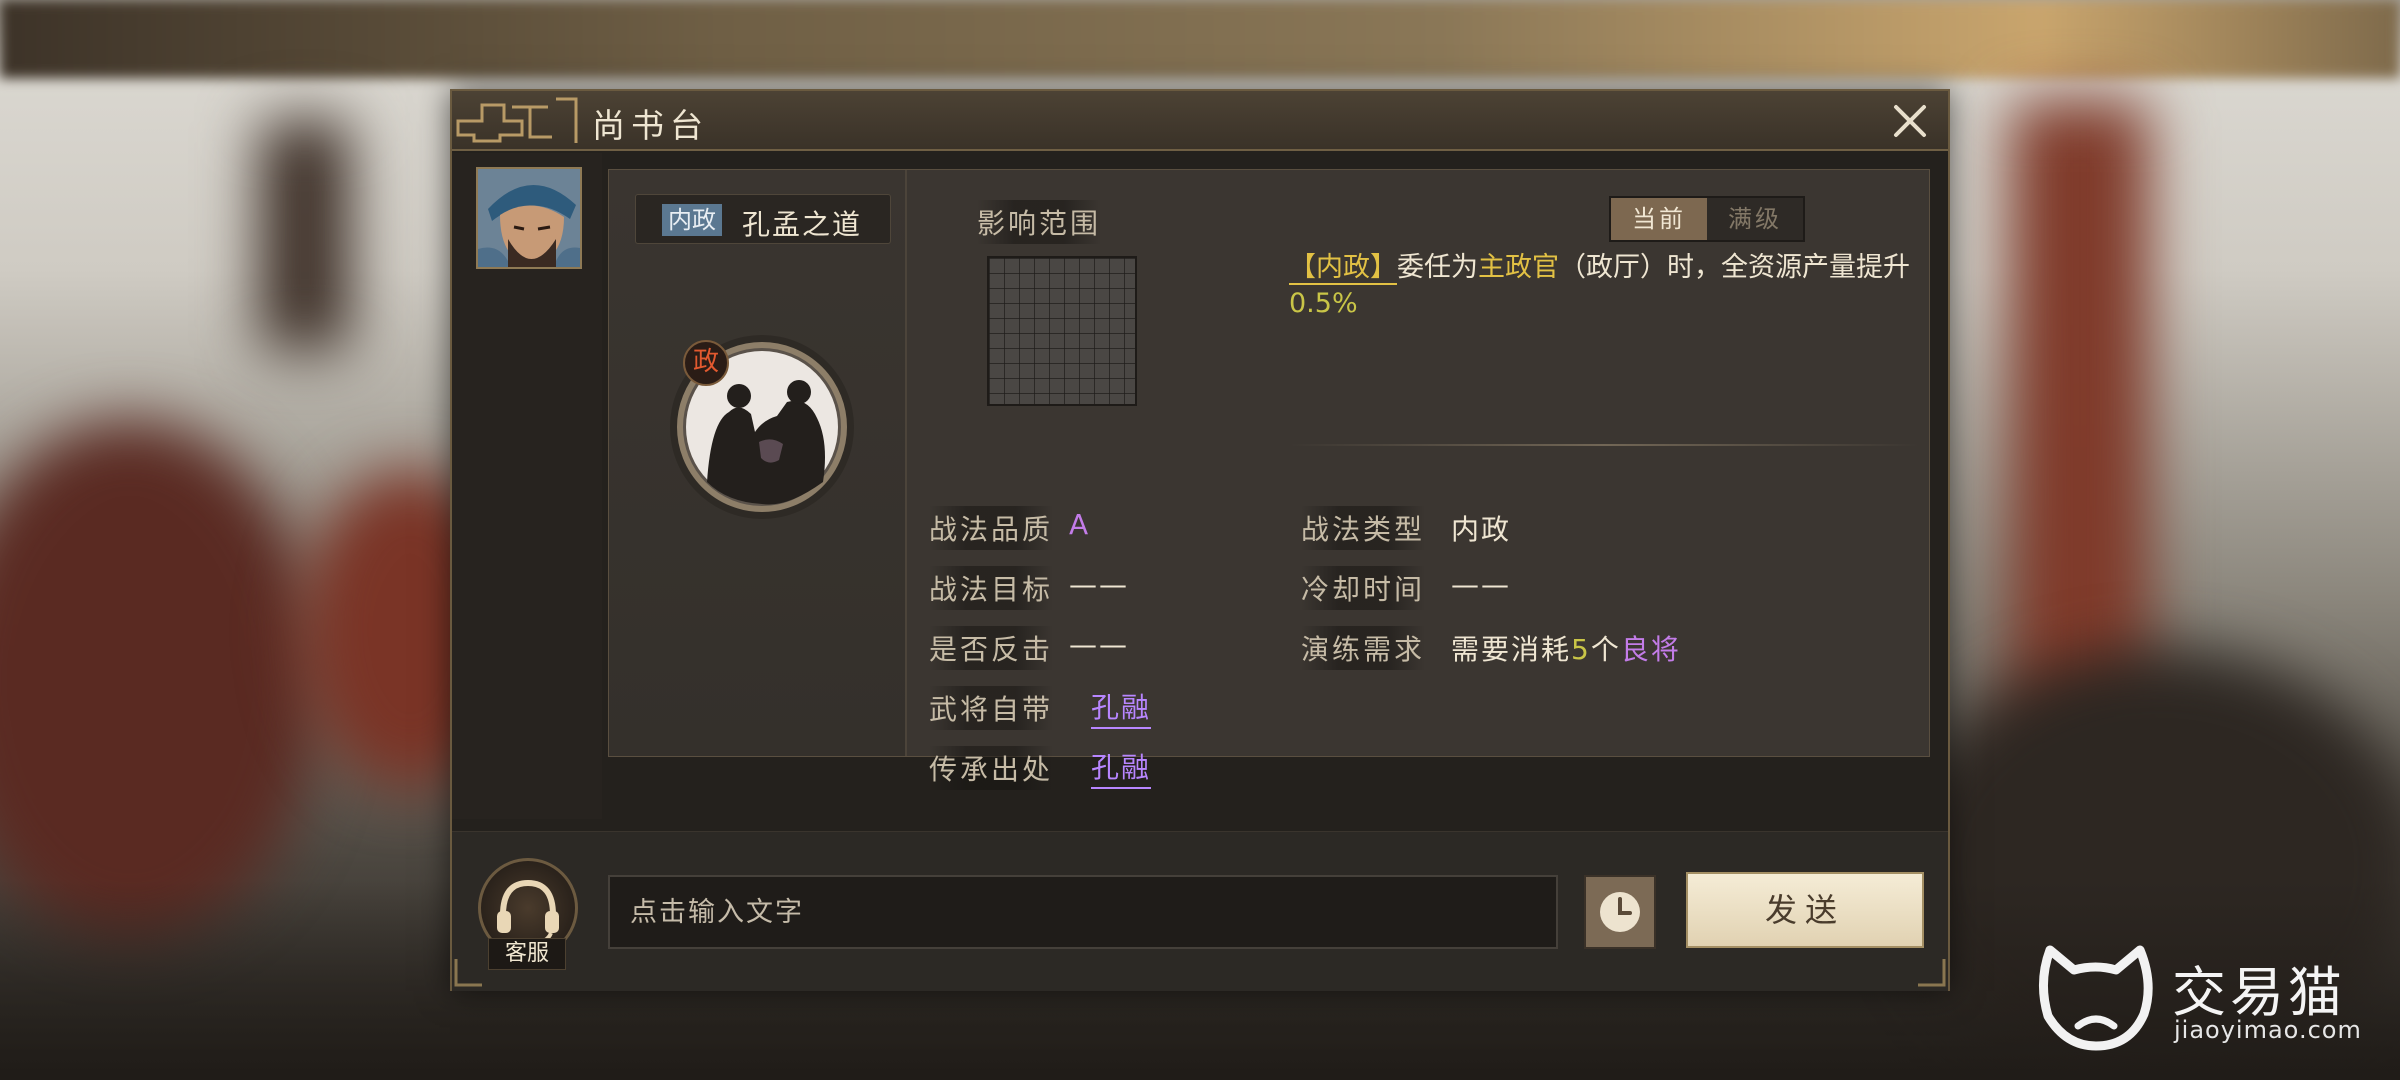 This screenshot has width=2400, height=1080. What do you see at coordinates (1121, 767) in the screenshot?
I see `inherit-source-link: 孔融` at bounding box center [1121, 767].